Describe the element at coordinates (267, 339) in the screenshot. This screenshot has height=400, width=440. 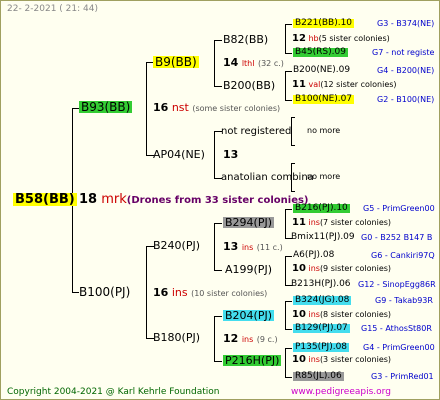
I see `gen2-4-note: (9 c.)` at that location.